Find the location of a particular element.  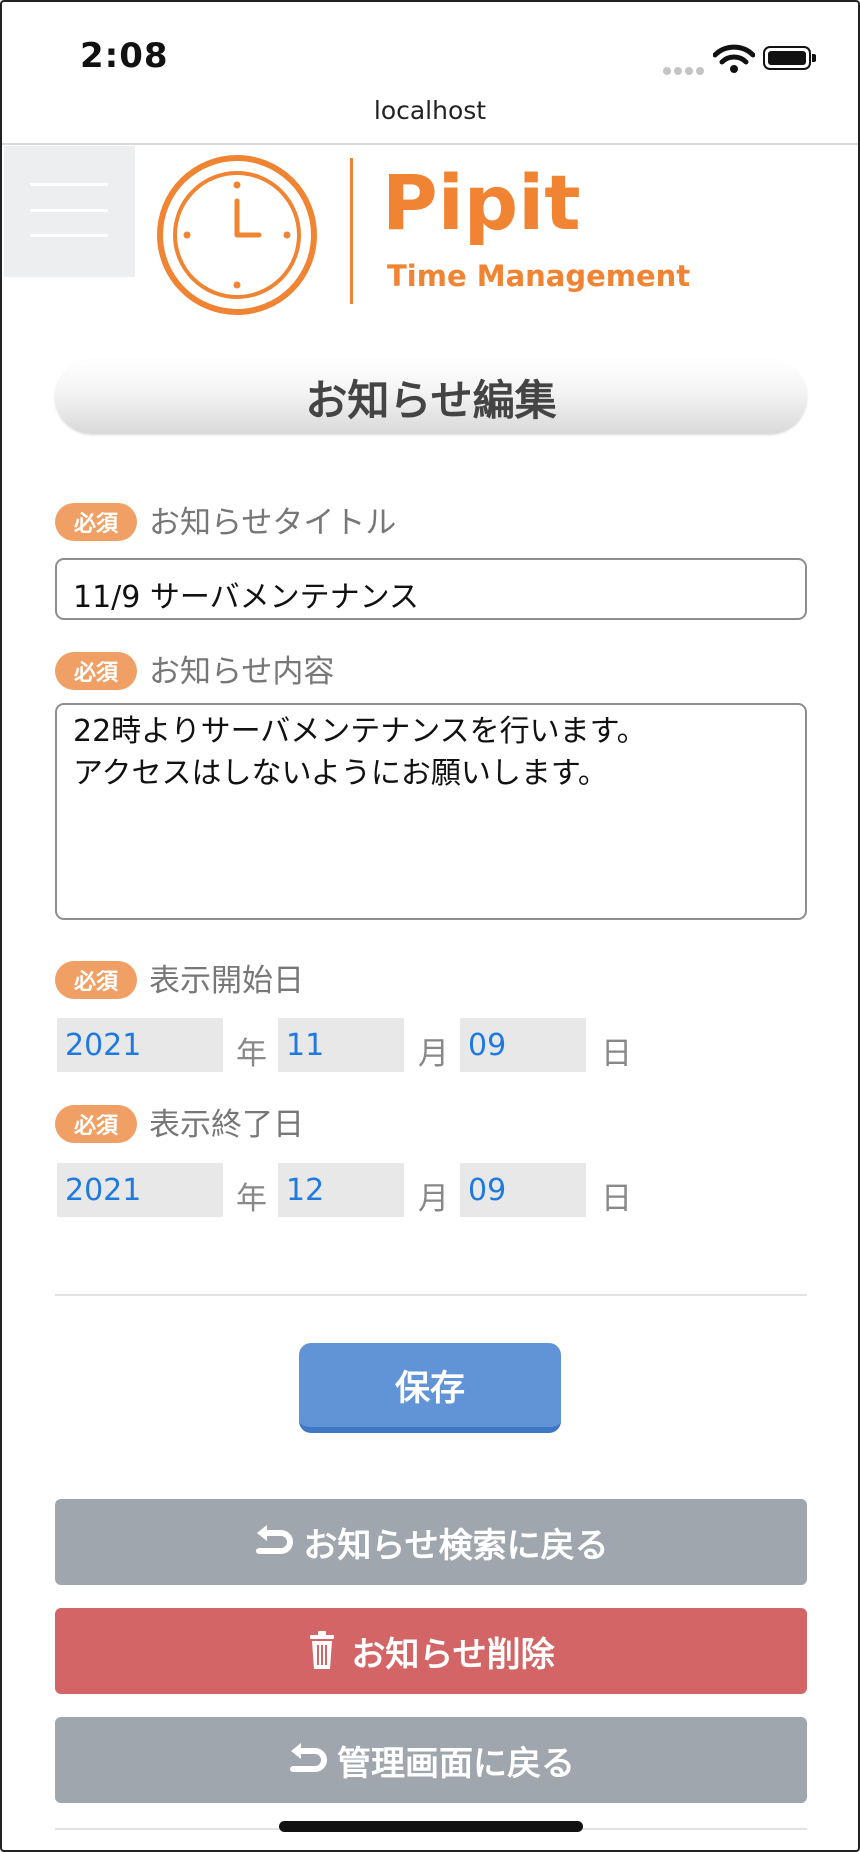

notice-content-line: 22時よりサーバメンテナンスを行います。 is located at coordinates (360, 731).